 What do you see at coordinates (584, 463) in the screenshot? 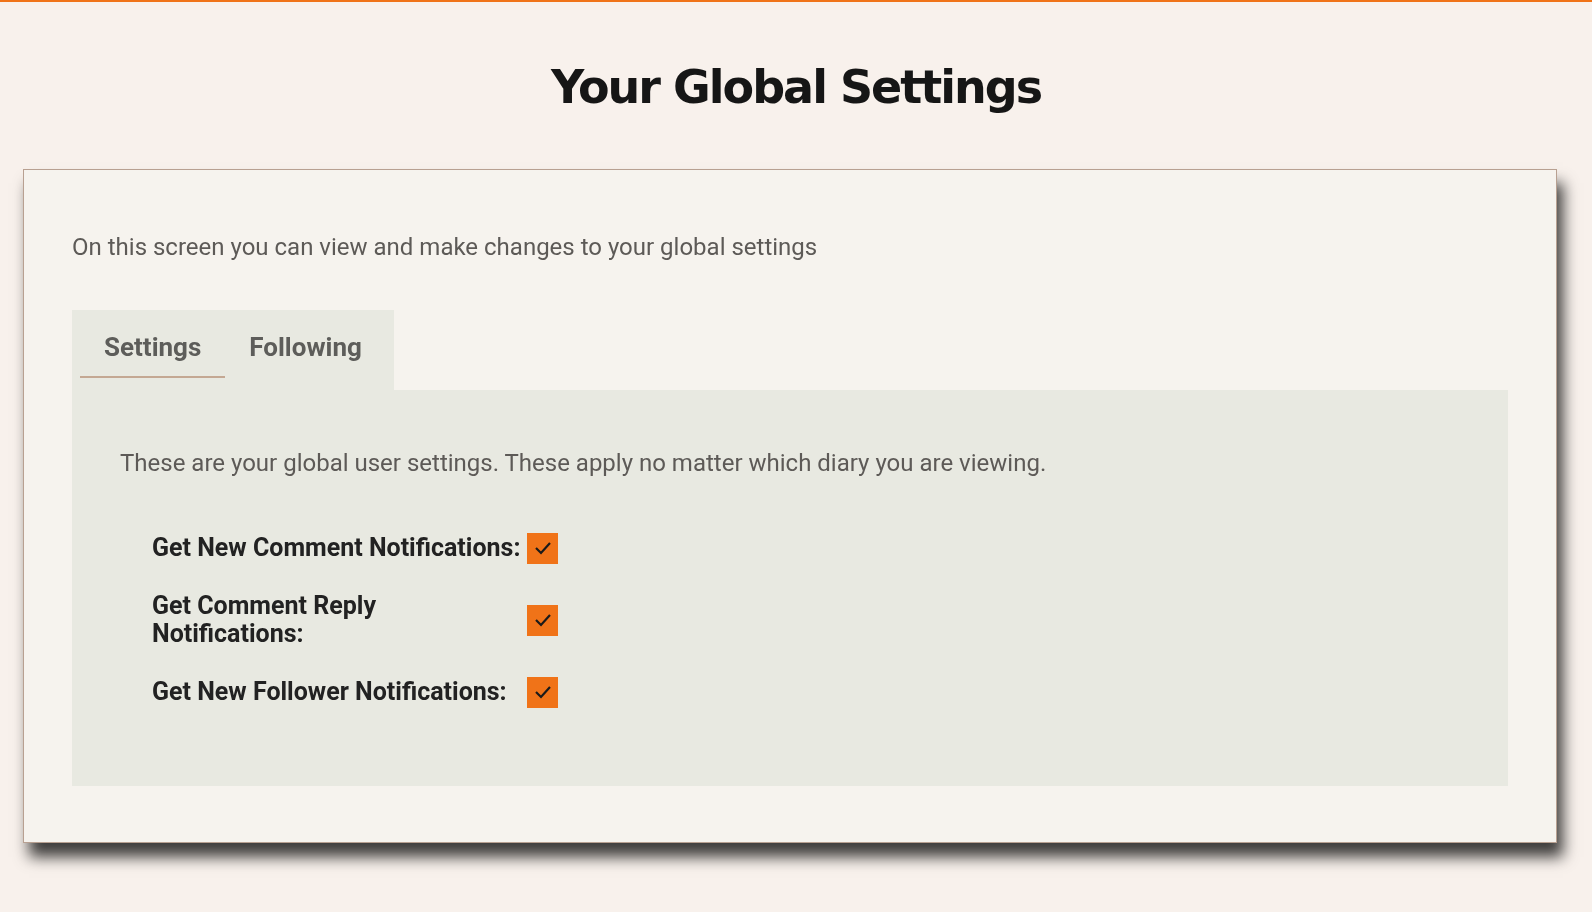
I see `panel-description: These are your global user settings. These apply no matter which diary you are viewing.` at bounding box center [584, 463].